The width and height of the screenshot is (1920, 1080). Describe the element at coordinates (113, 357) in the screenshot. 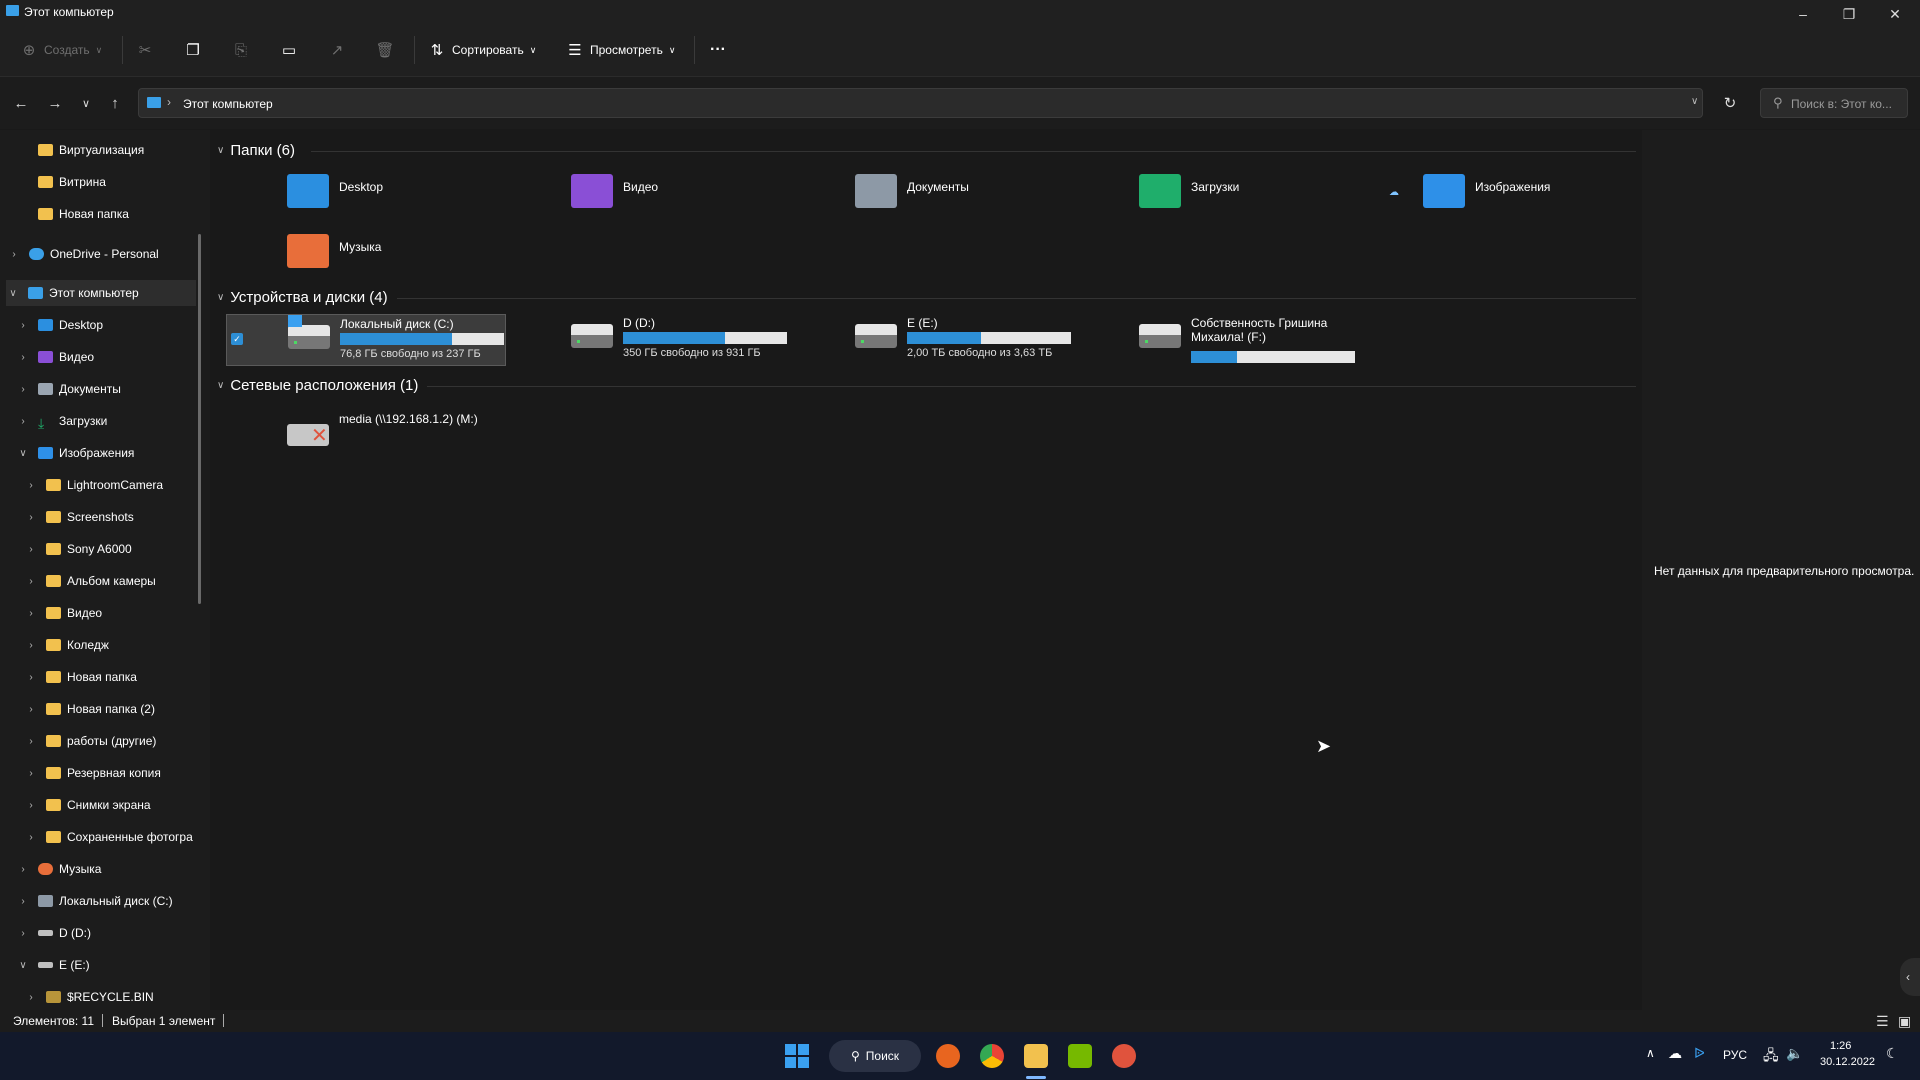

I see `sidebar-item-videos: › Видео` at that location.